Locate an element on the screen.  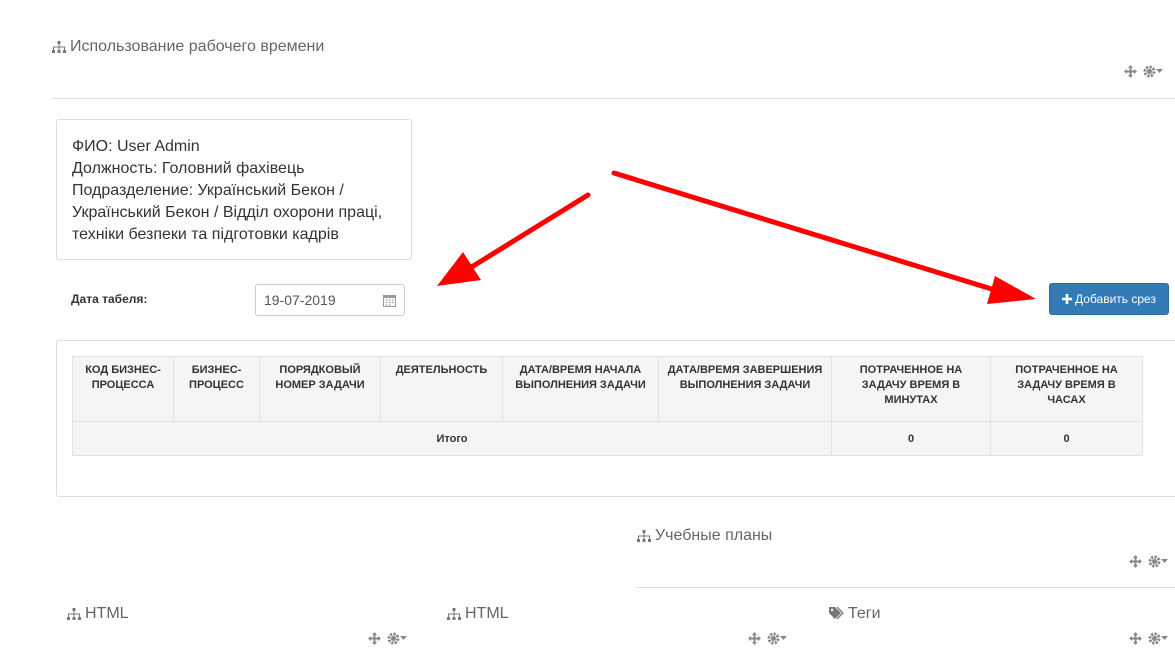
study-plans-block-title: Учебные планы is located at coordinates (704, 536).